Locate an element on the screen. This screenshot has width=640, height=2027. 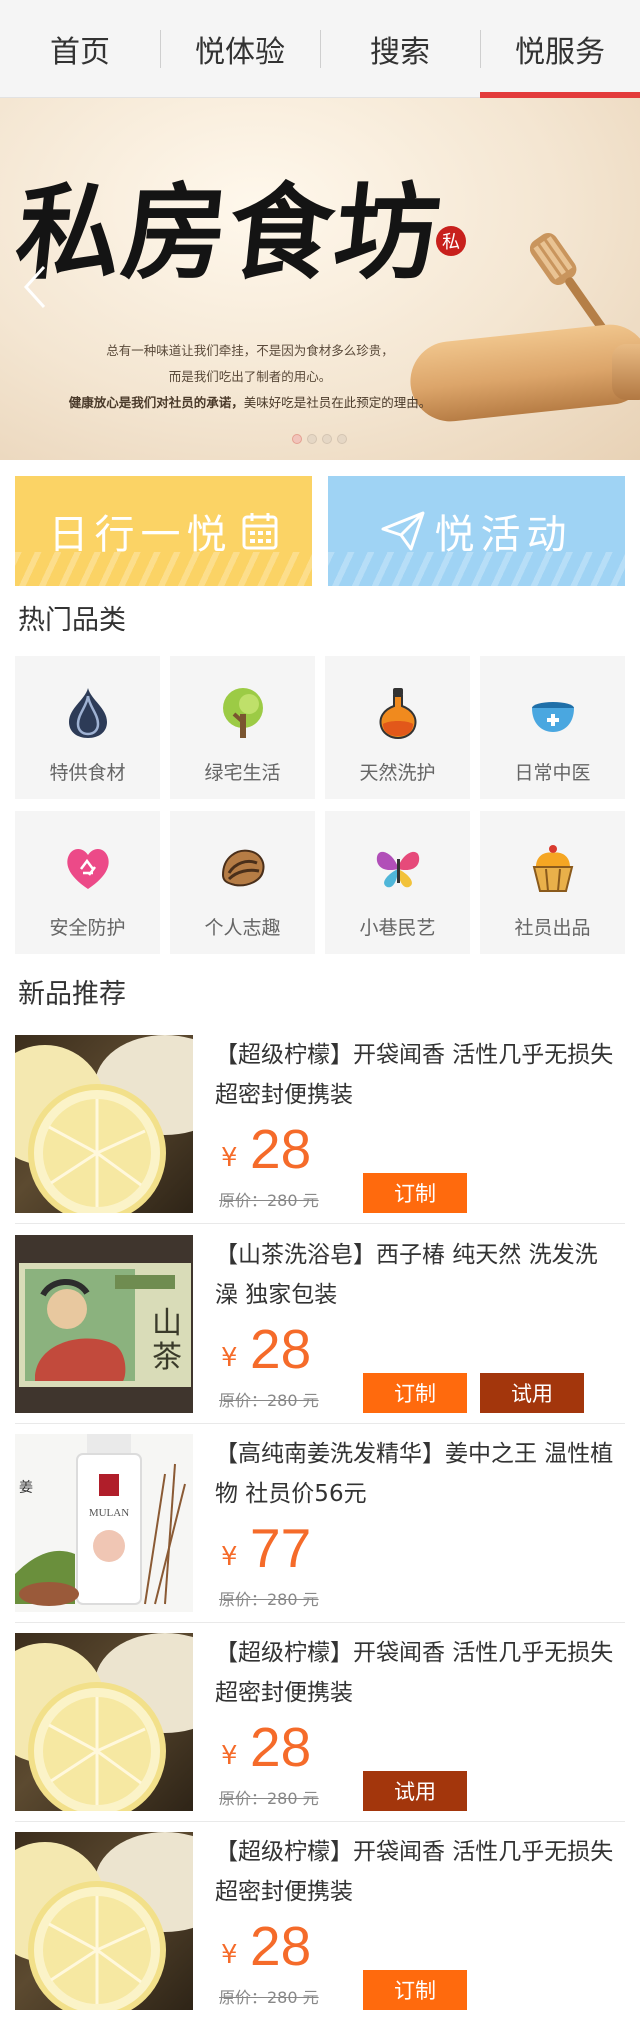
calendar-icon is located at coordinates (259, 531).